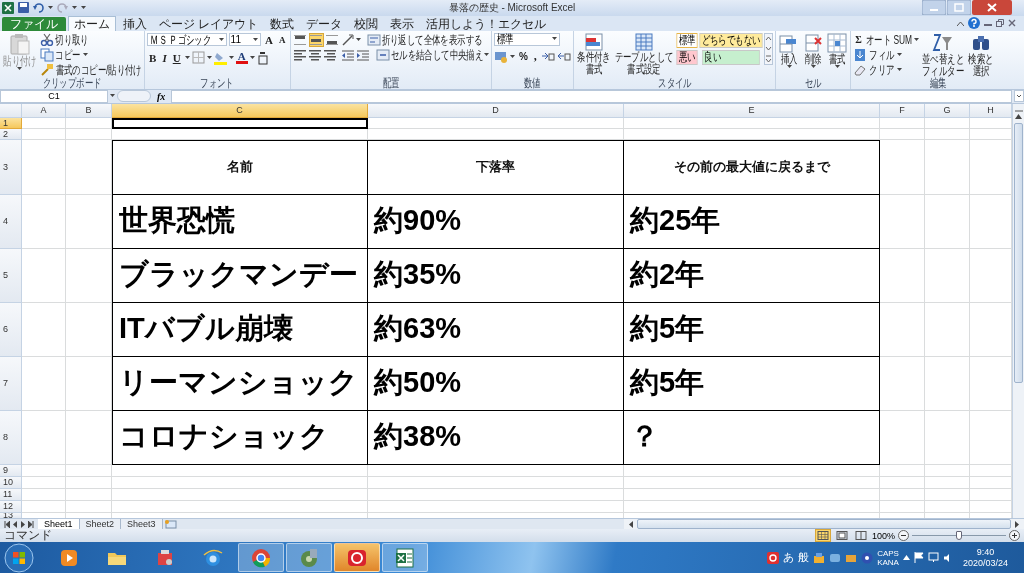 The image size is (1024, 573). Describe the element at coordinates (933, 558) in the screenshot. I see `network-icon` at that location.